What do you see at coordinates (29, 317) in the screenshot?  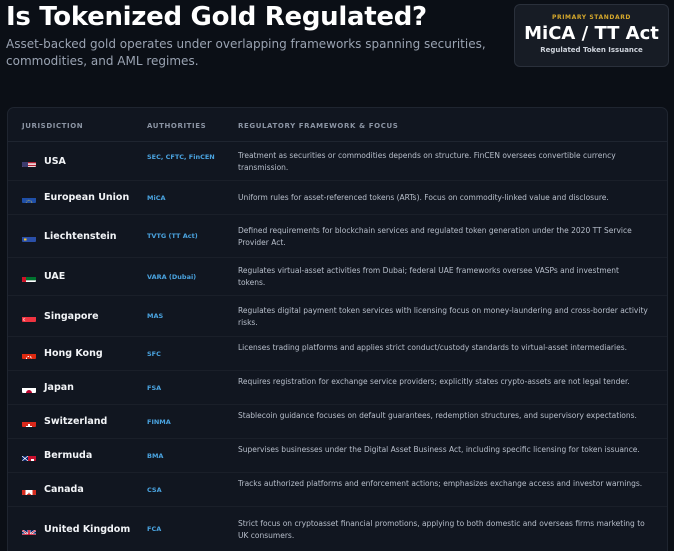 I see `singapore-flag-icon` at bounding box center [29, 317].